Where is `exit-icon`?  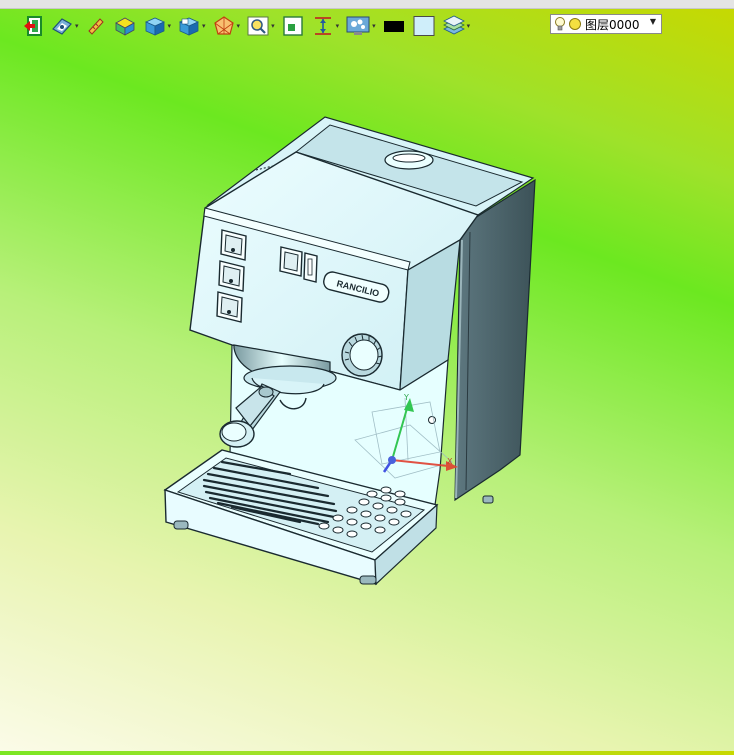
exit-icon is located at coordinates (33, 26).